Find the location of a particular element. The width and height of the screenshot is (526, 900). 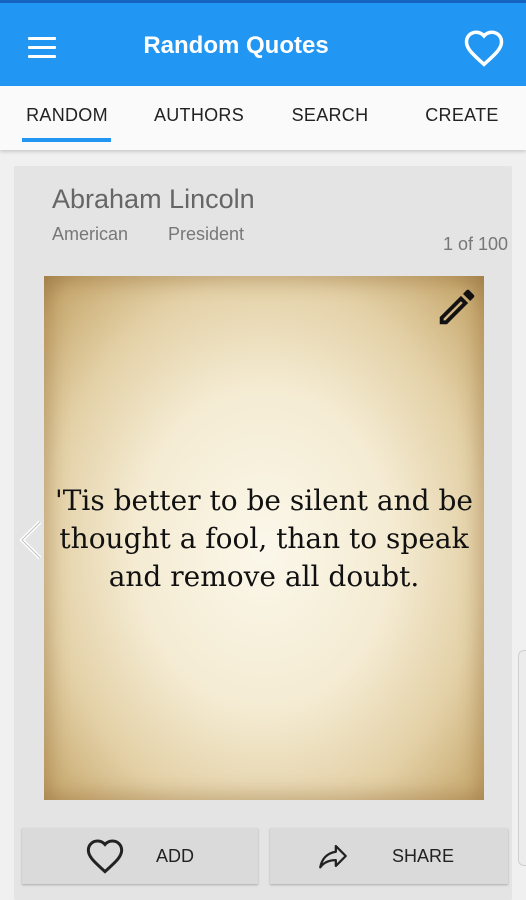

author-nationality: American is located at coordinates (90, 234).